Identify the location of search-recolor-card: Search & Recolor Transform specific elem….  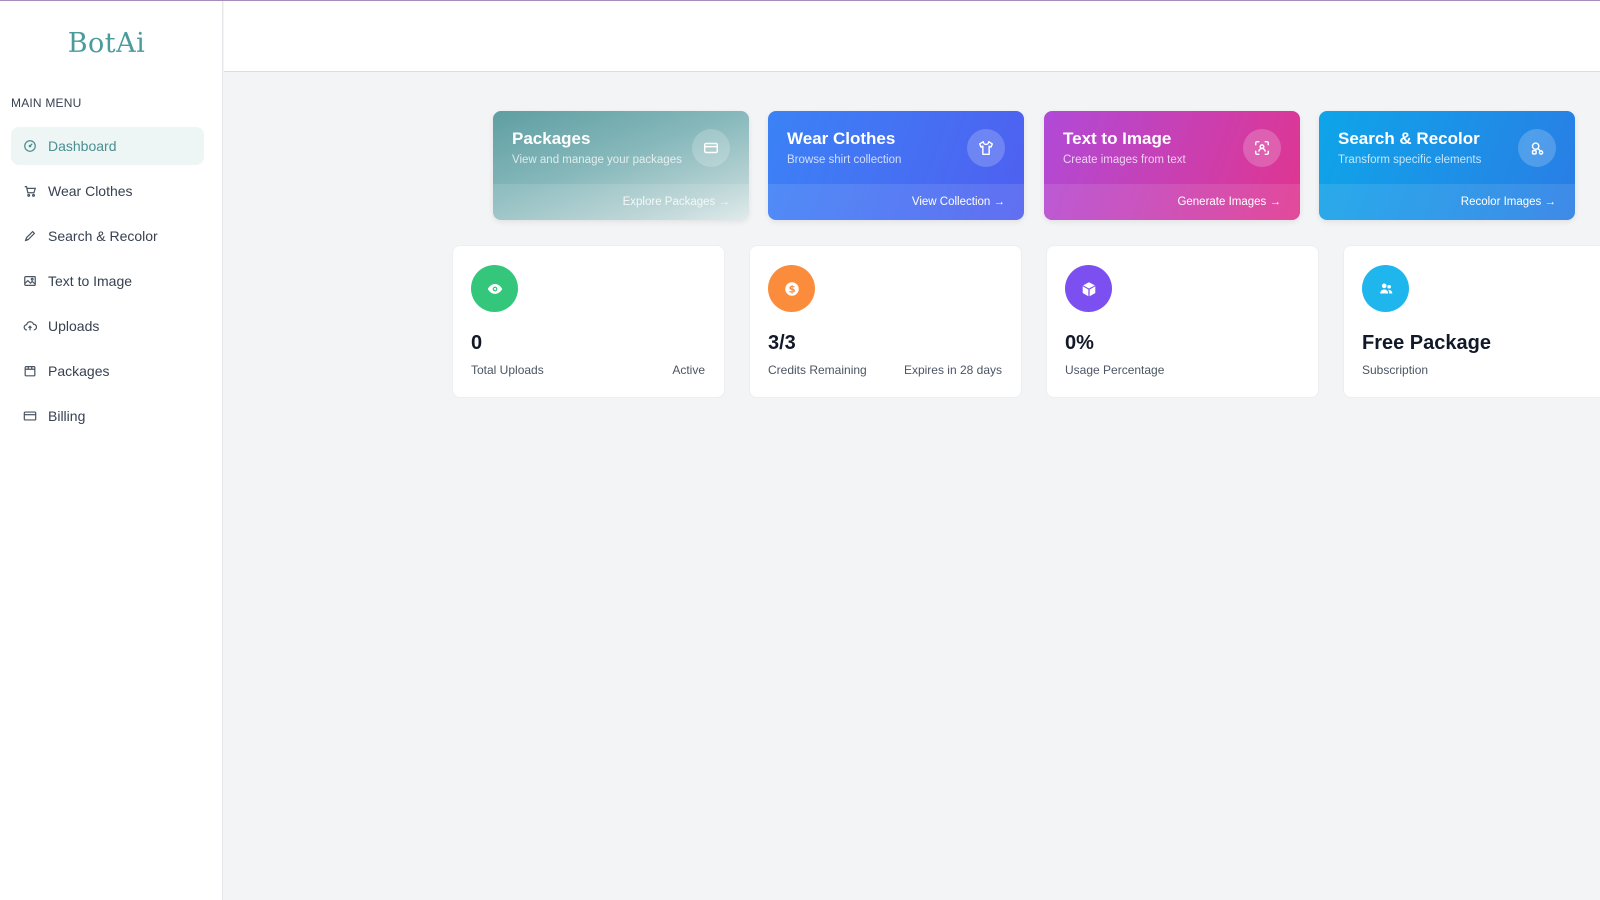
(1447, 165).